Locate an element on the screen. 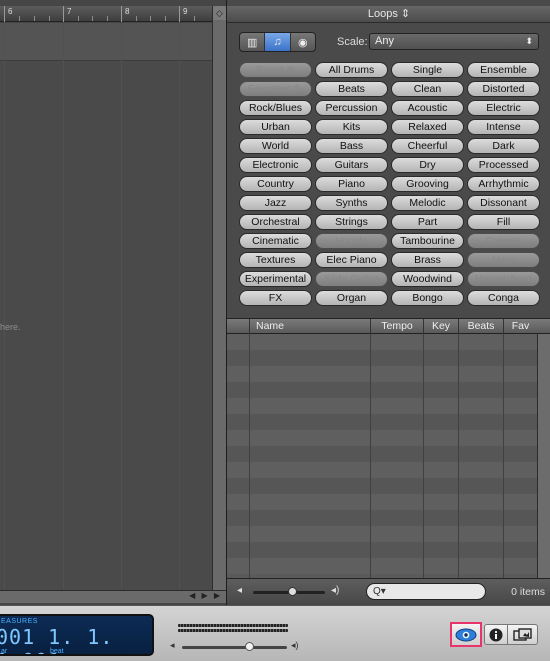 The image size is (550, 661). keyword-button-bongo: Bongo is located at coordinates (427, 298).